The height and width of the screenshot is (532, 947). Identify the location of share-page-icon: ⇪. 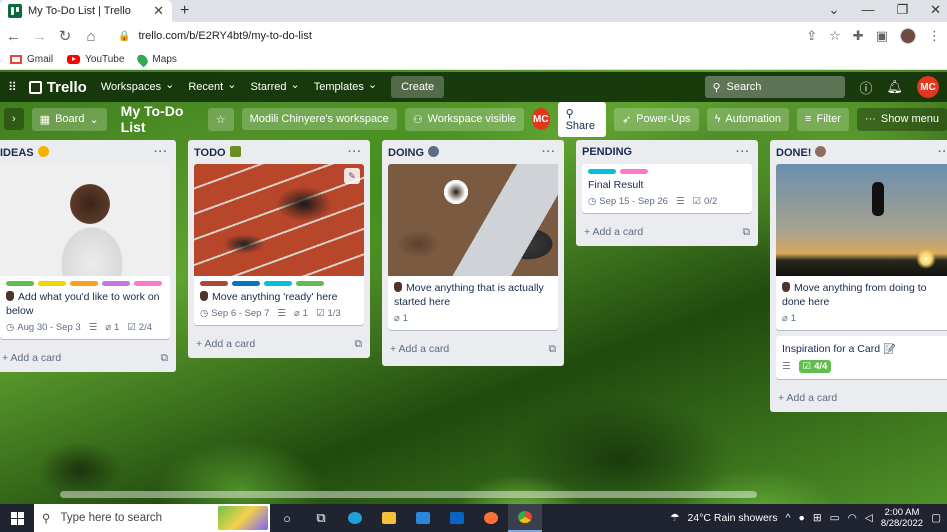
(811, 36).